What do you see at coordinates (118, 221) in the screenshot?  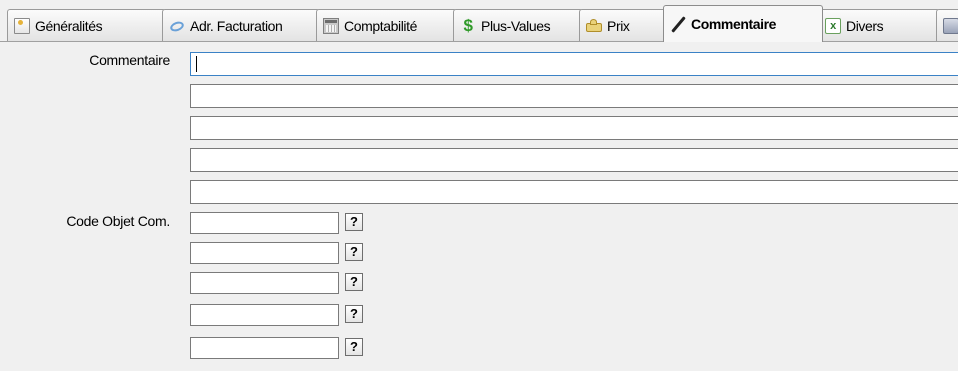 I see `code-objet-com-label: Code Objet Com.` at bounding box center [118, 221].